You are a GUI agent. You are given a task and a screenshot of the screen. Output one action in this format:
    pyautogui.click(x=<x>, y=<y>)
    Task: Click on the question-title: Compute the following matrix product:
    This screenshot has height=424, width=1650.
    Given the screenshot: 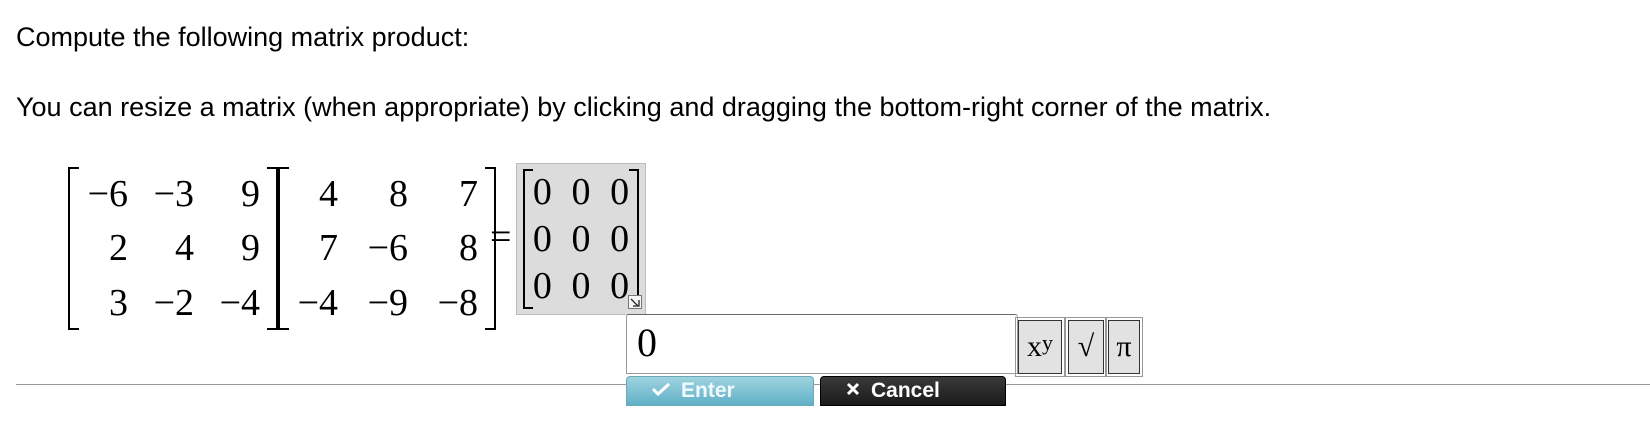 What is the action you would take?
    pyautogui.click(x=243, y=37)
    